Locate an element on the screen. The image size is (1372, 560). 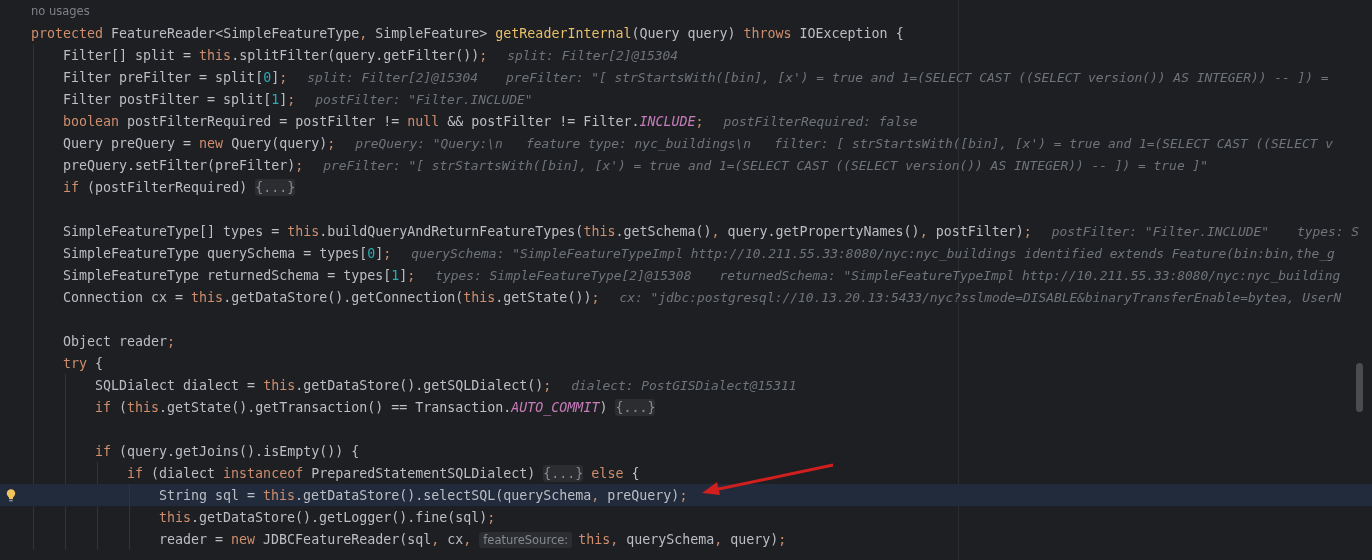
code-line: boolean postFilterRequired = postFilter != null && postFilter != Filter.INCLUDE; is located at coordinates (383, 121).